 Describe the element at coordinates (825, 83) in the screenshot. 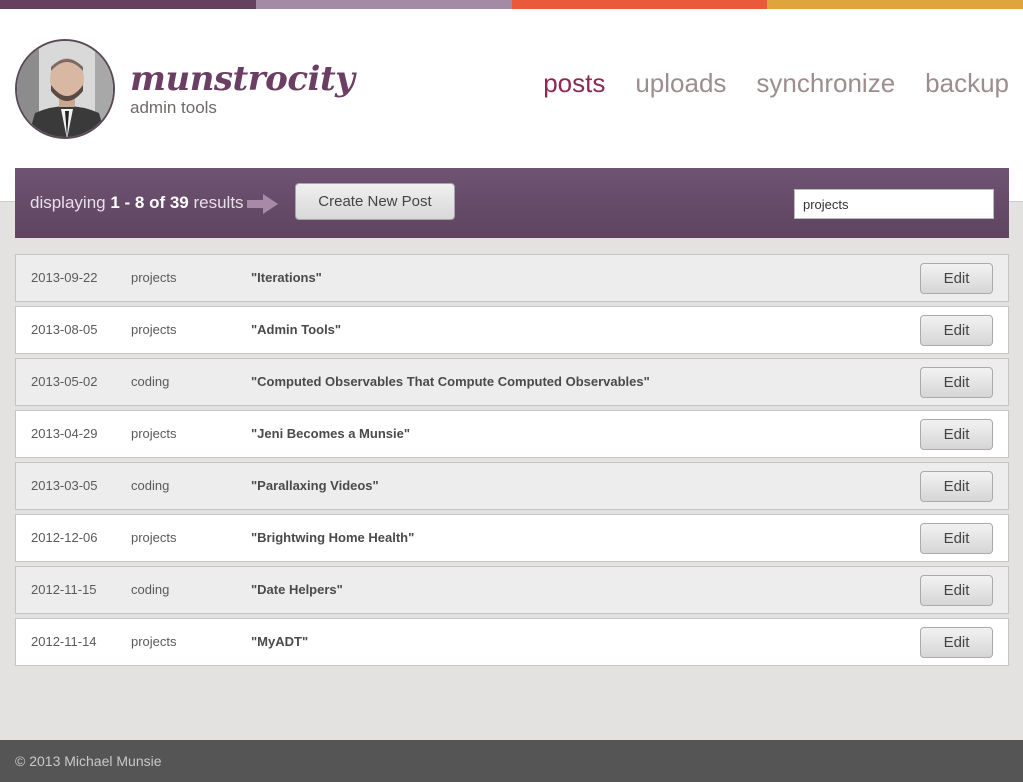

I see `nav-synchronize: synchronize` at that location.